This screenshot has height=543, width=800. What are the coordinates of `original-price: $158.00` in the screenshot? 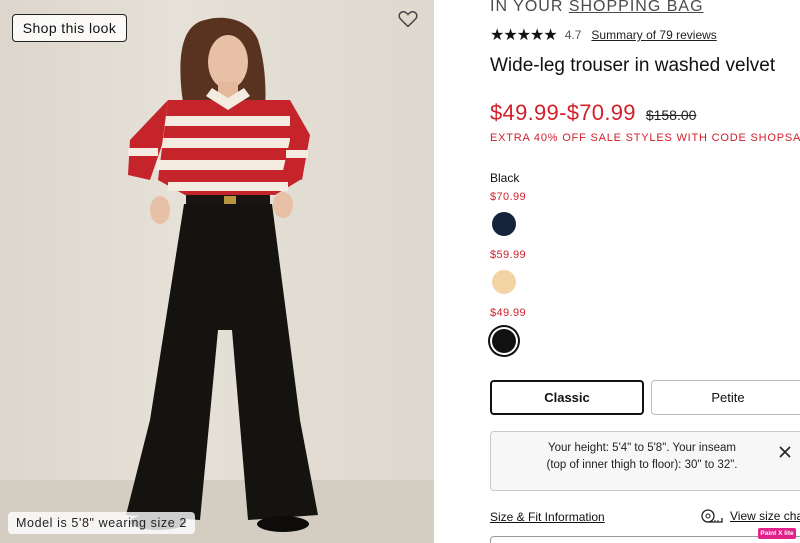 It's located at (671, 115).